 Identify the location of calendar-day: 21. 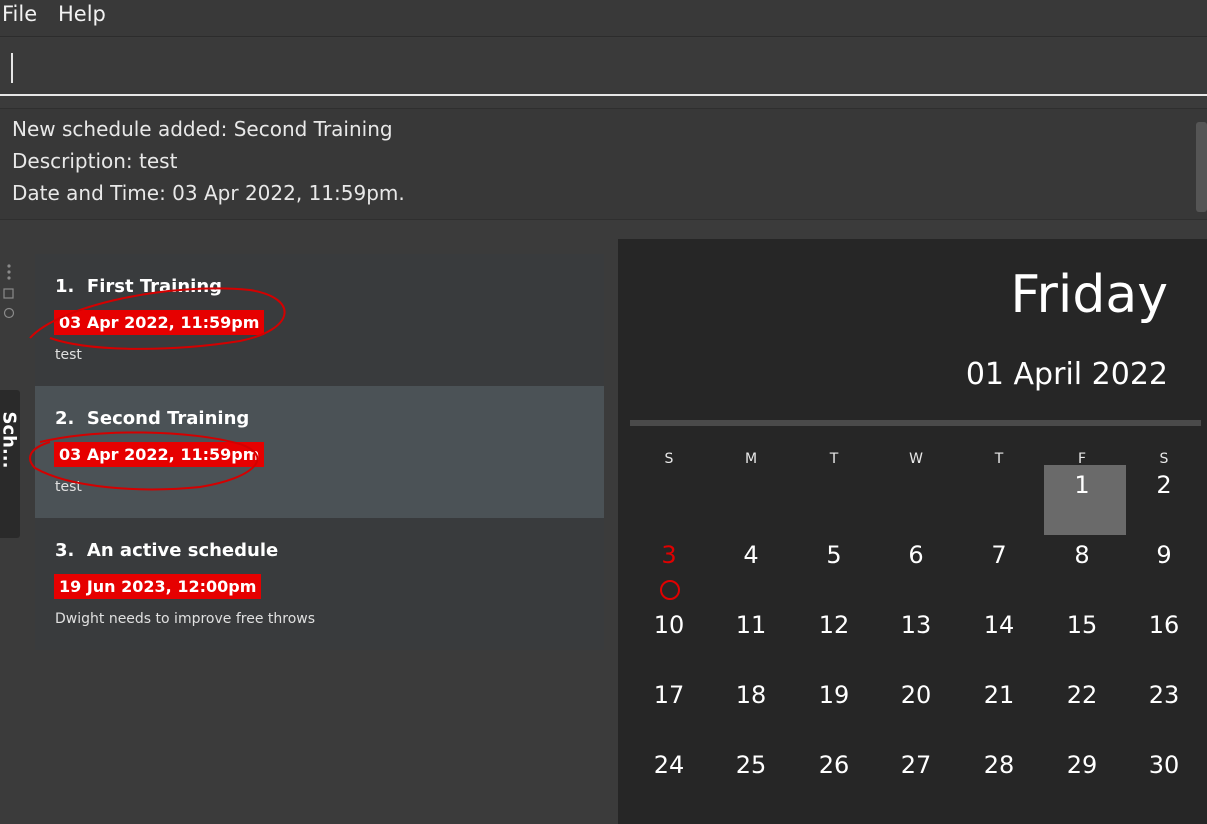
(999, 695).